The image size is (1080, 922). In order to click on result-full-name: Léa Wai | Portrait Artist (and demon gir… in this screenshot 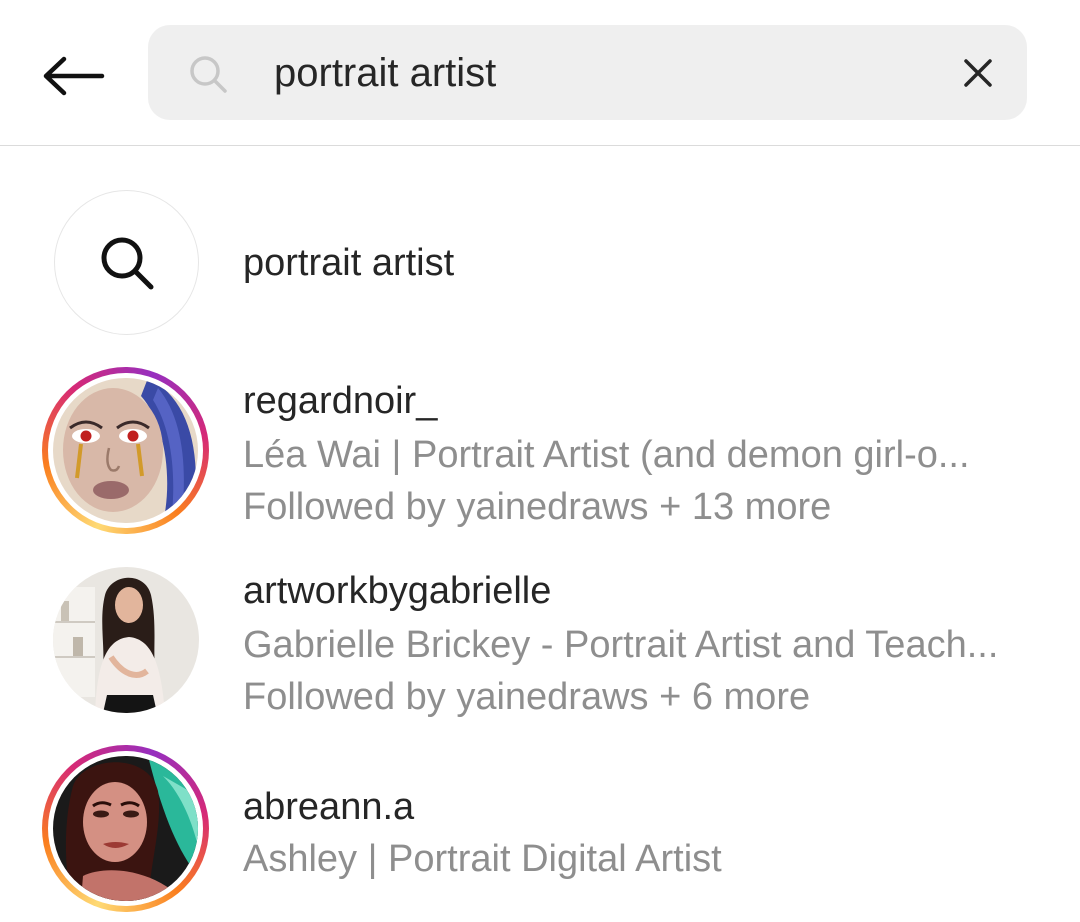, I will do `click(606, 455)`.